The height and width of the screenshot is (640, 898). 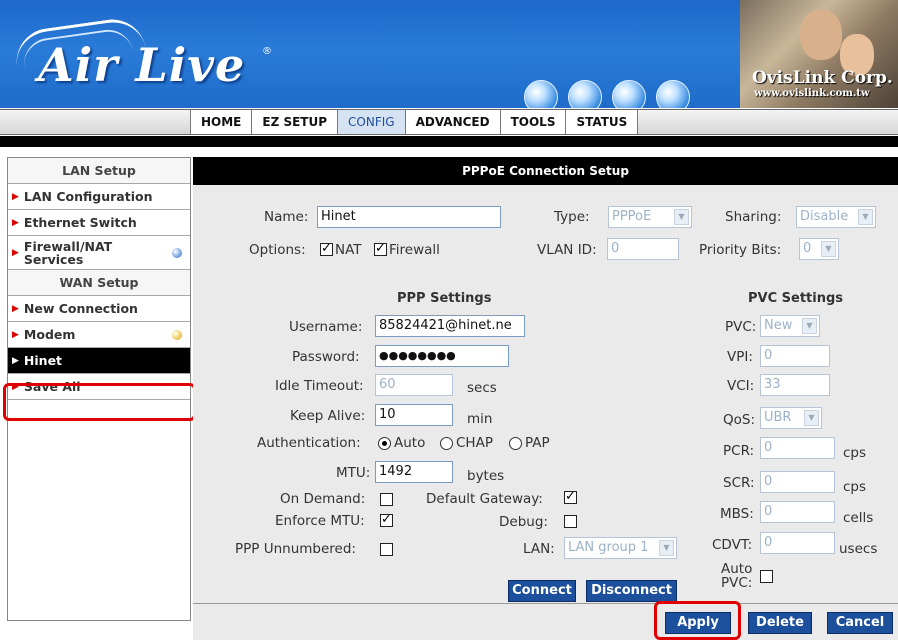 What do you see at coordinates (780, 623) in the screenshot?
I see `delete-button: Delete` at bounding box center [780, 623].